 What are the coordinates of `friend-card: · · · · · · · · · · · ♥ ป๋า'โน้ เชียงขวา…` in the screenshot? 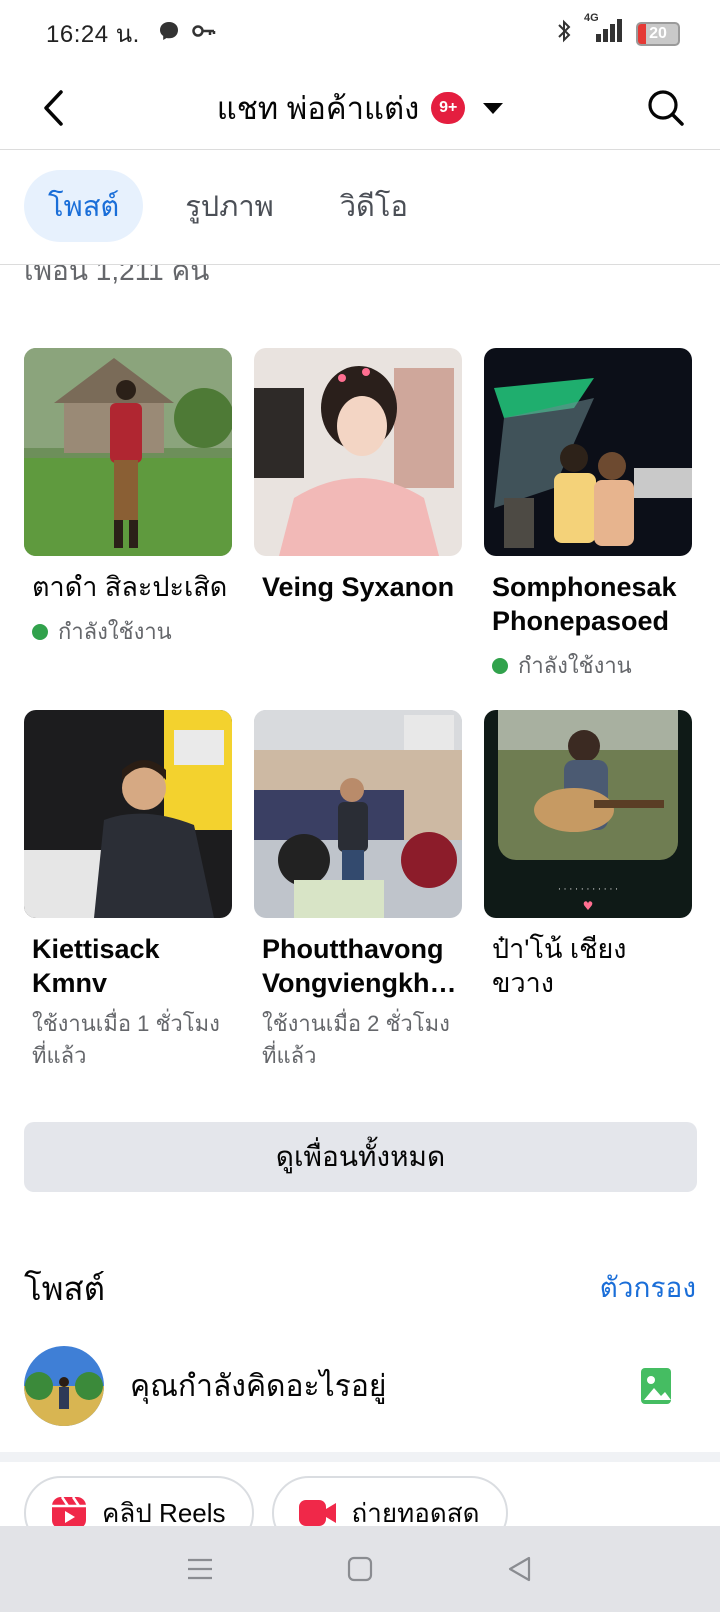 It's located at (588, 855).